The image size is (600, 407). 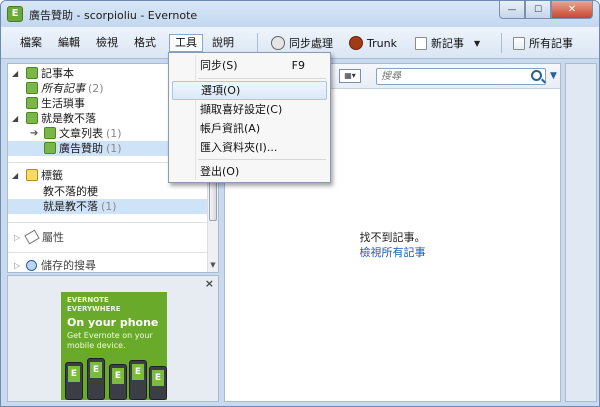 I want to click on all-notes-icon, so click(x=519, y=43).